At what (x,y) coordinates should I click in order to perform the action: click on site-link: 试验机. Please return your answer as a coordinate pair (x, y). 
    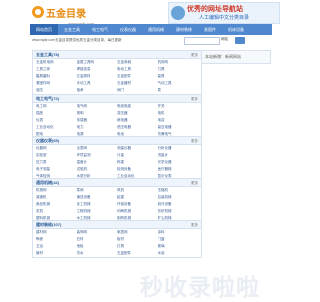
    Looking at the image, I should click on (97, 169).